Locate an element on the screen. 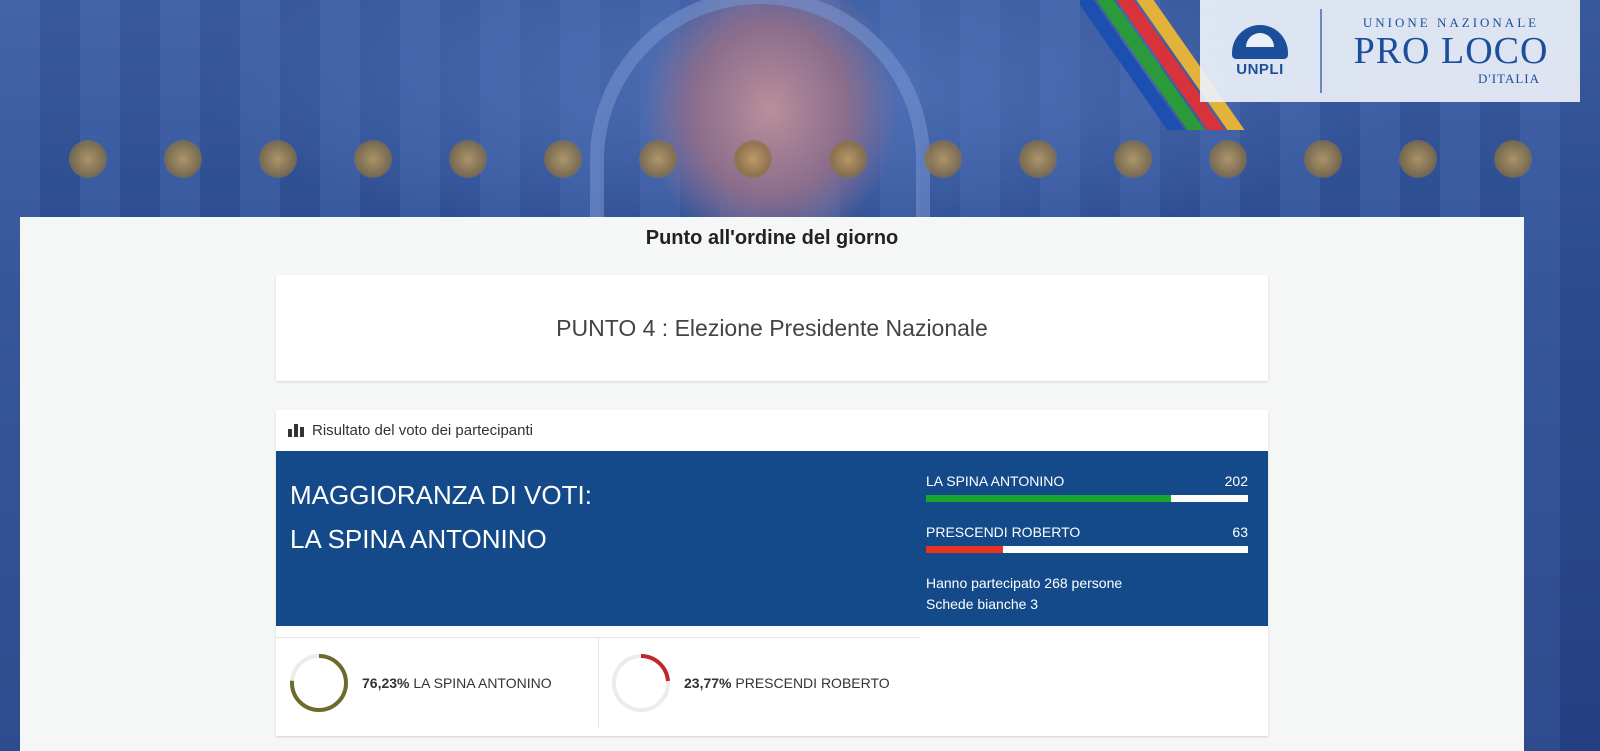 This screenshot has height=751, width=1600. candidate-result-2: PRESCENDI ROBERTO 63 is located at coordinates (1087, 538).